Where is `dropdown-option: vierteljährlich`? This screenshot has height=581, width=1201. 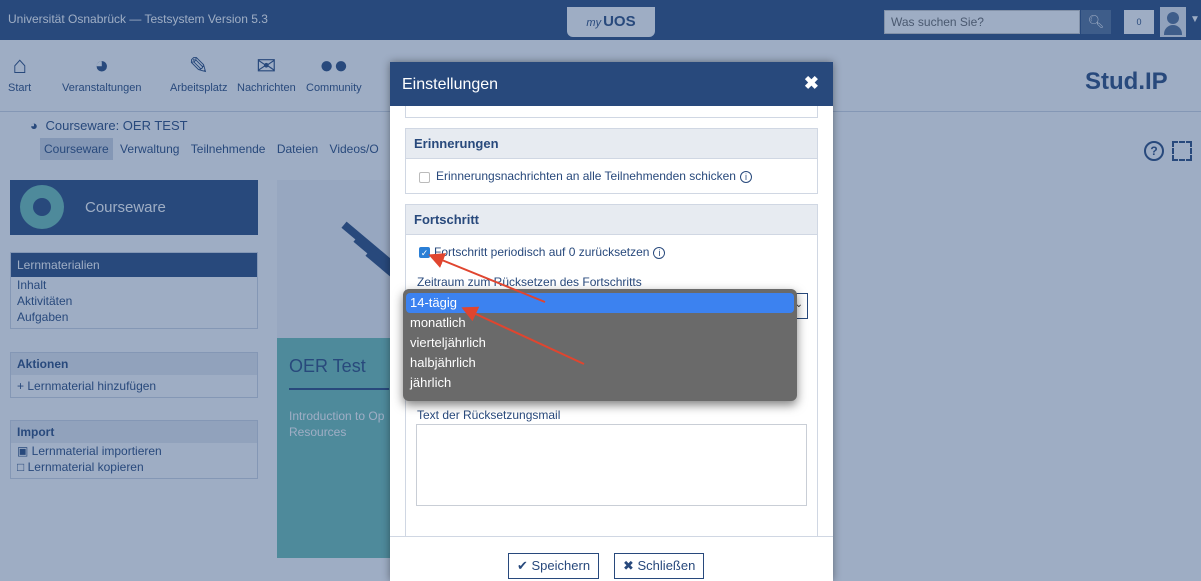
dropdown-option: vierteljährlich is located at coordinates (600, 343).